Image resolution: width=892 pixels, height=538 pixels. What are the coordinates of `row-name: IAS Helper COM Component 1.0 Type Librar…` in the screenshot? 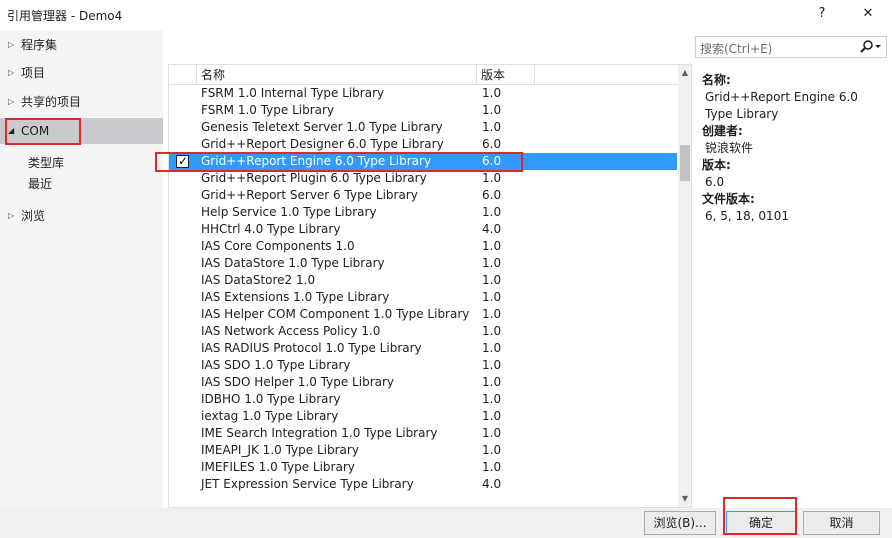 It's located at (335, 314).